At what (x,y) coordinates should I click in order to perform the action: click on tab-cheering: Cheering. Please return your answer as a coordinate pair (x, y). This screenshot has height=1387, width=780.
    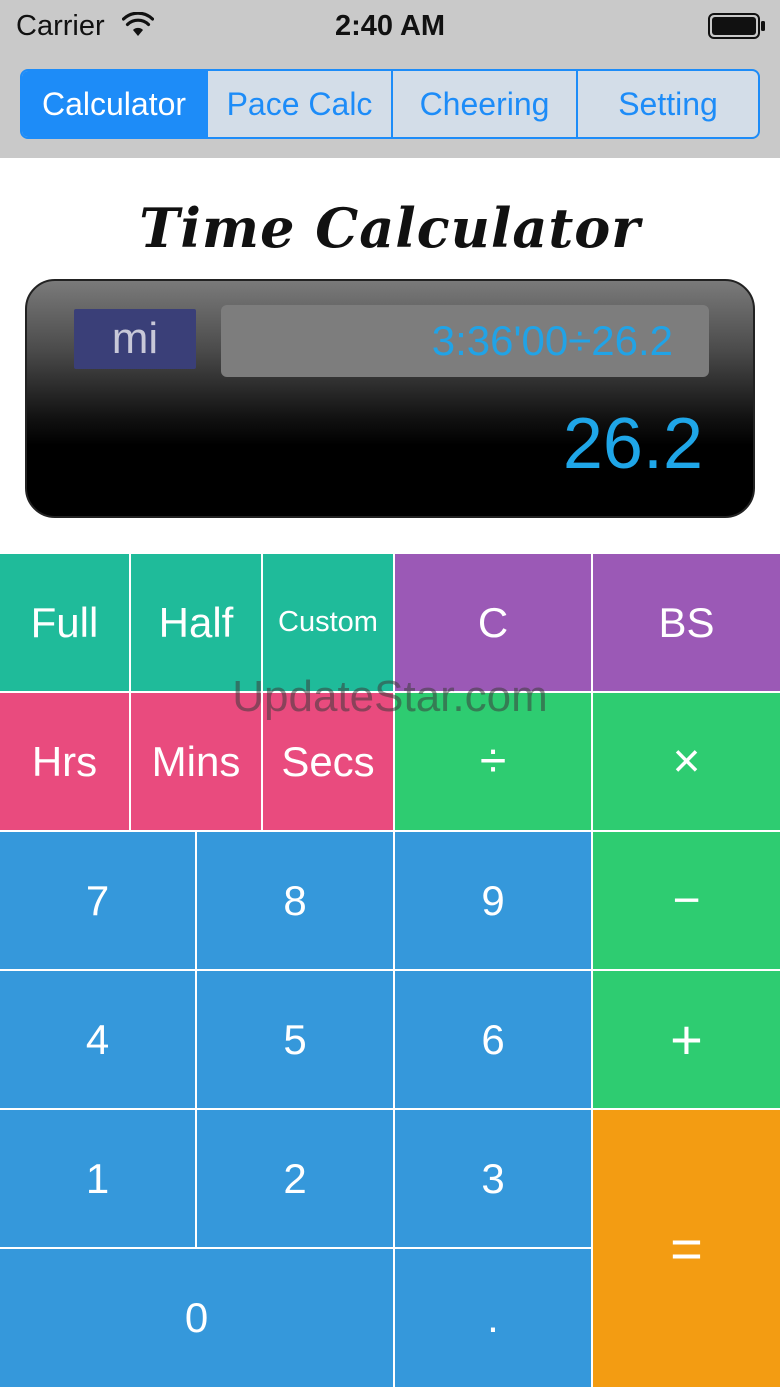
    Looking at the image, I should click on (483, 104).